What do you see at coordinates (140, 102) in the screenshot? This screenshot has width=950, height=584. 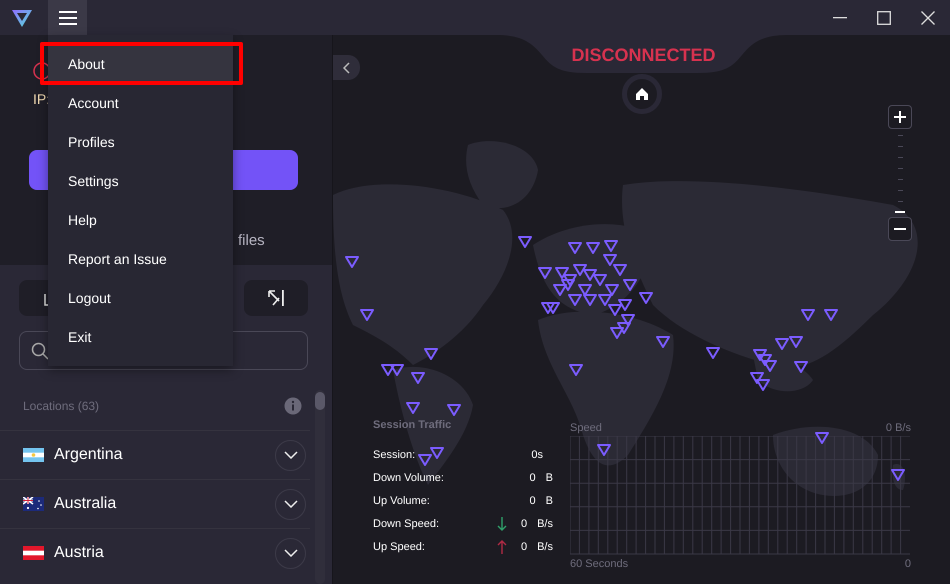 I see `menu-item: Account` at bounding box center [140, 102].